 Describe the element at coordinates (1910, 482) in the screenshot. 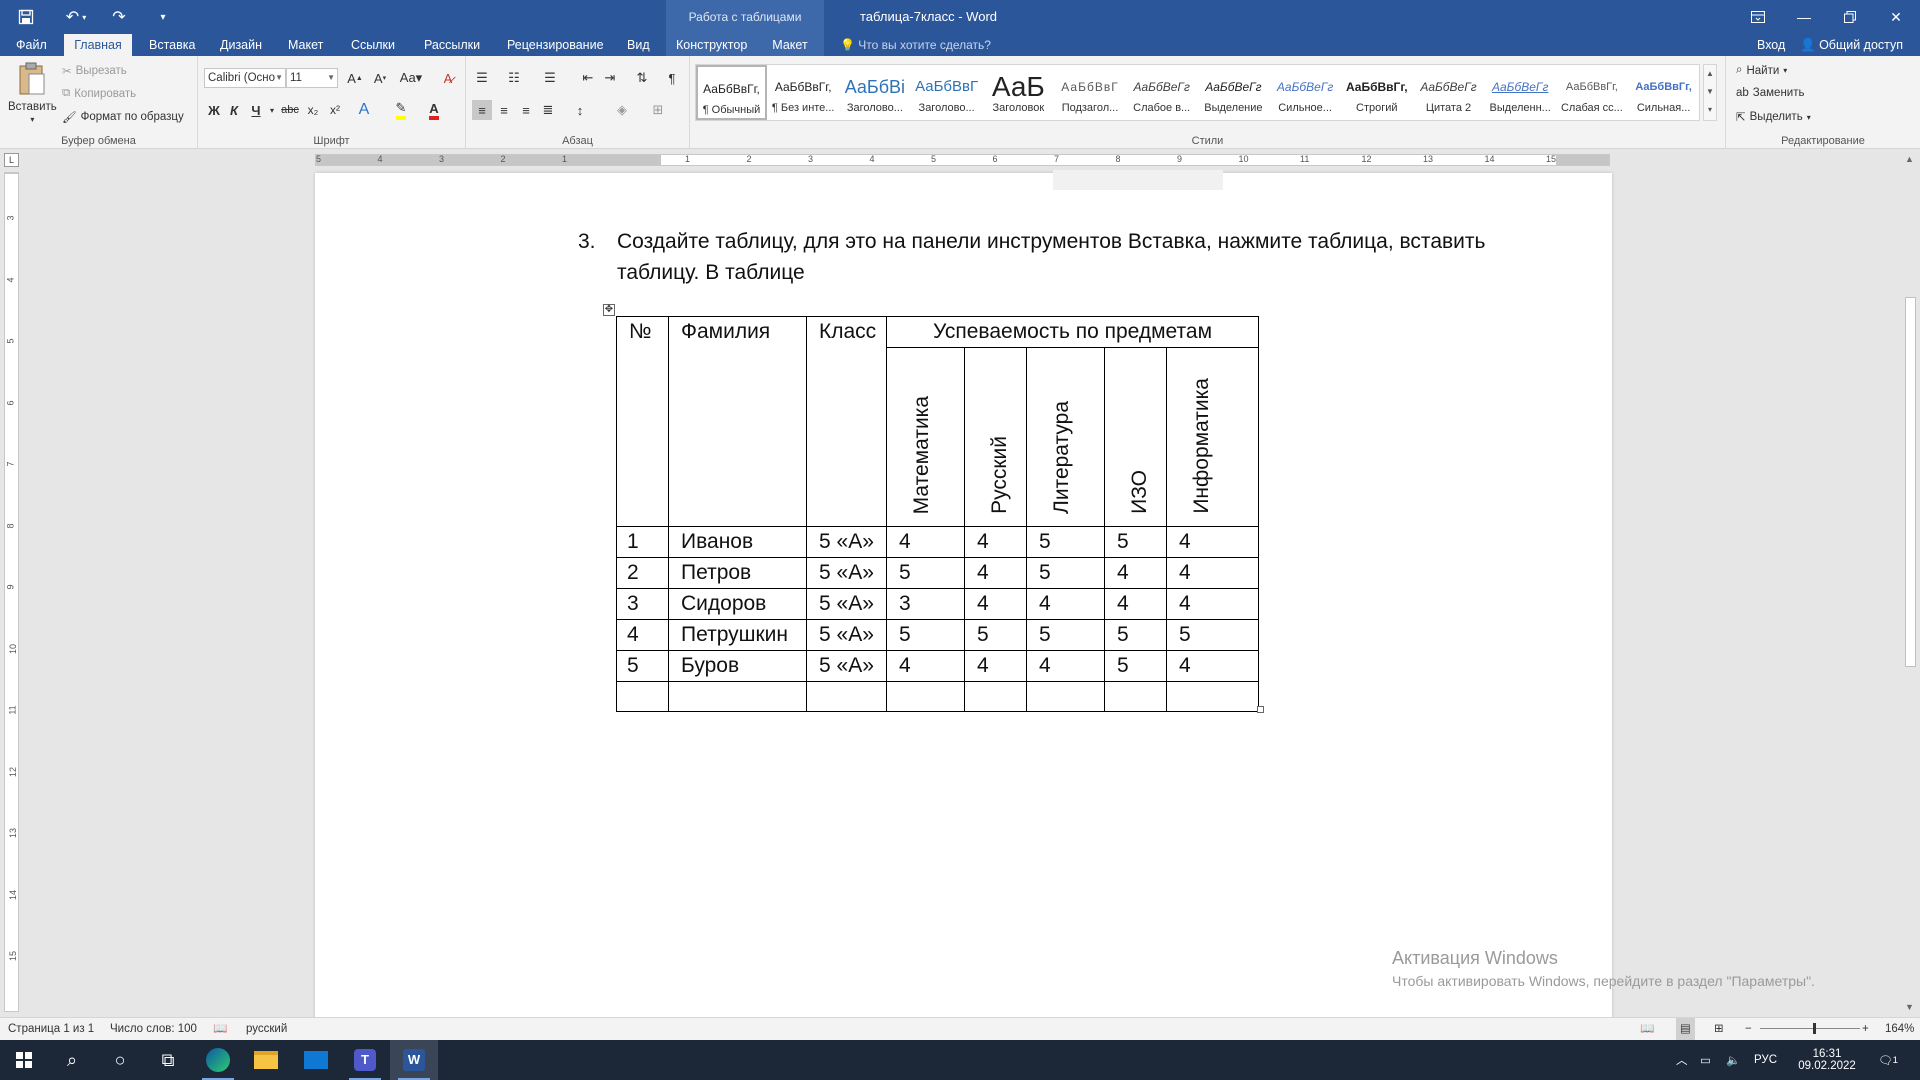

I see `scroll-thumb` at that location.